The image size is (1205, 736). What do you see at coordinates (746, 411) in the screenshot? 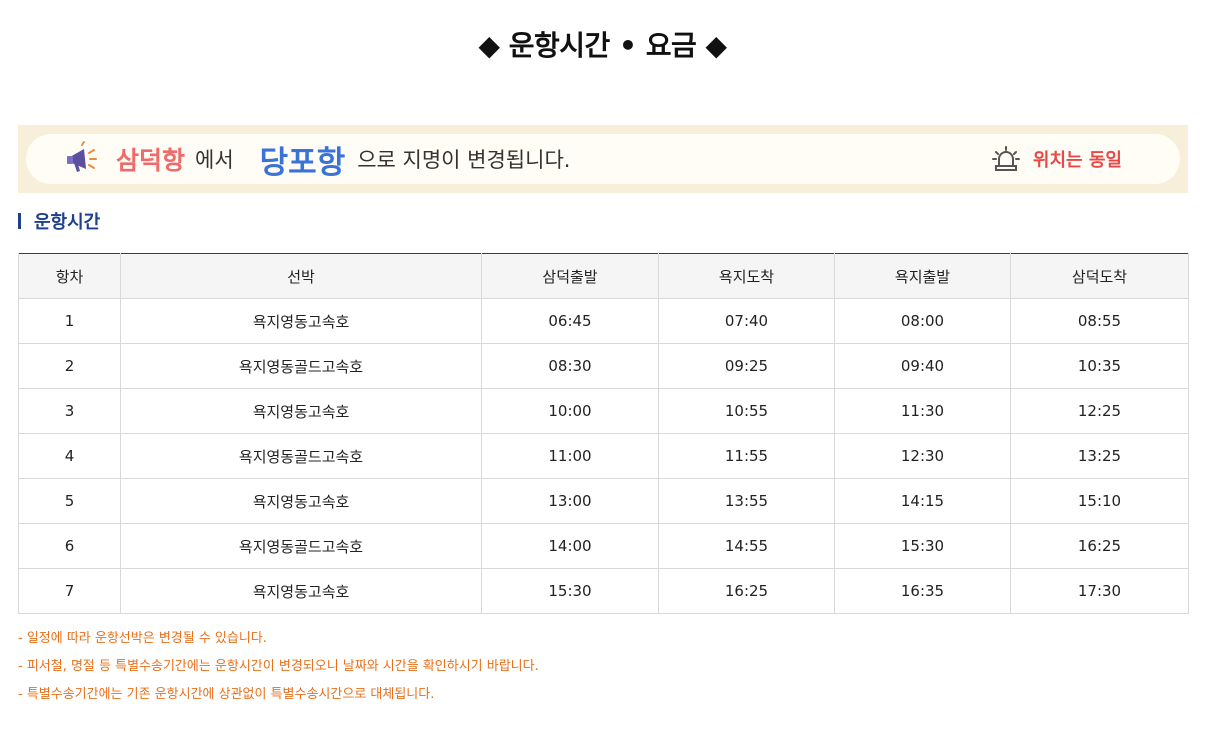
I see `time-cell: 10:55` at bounding box center [746, 411].